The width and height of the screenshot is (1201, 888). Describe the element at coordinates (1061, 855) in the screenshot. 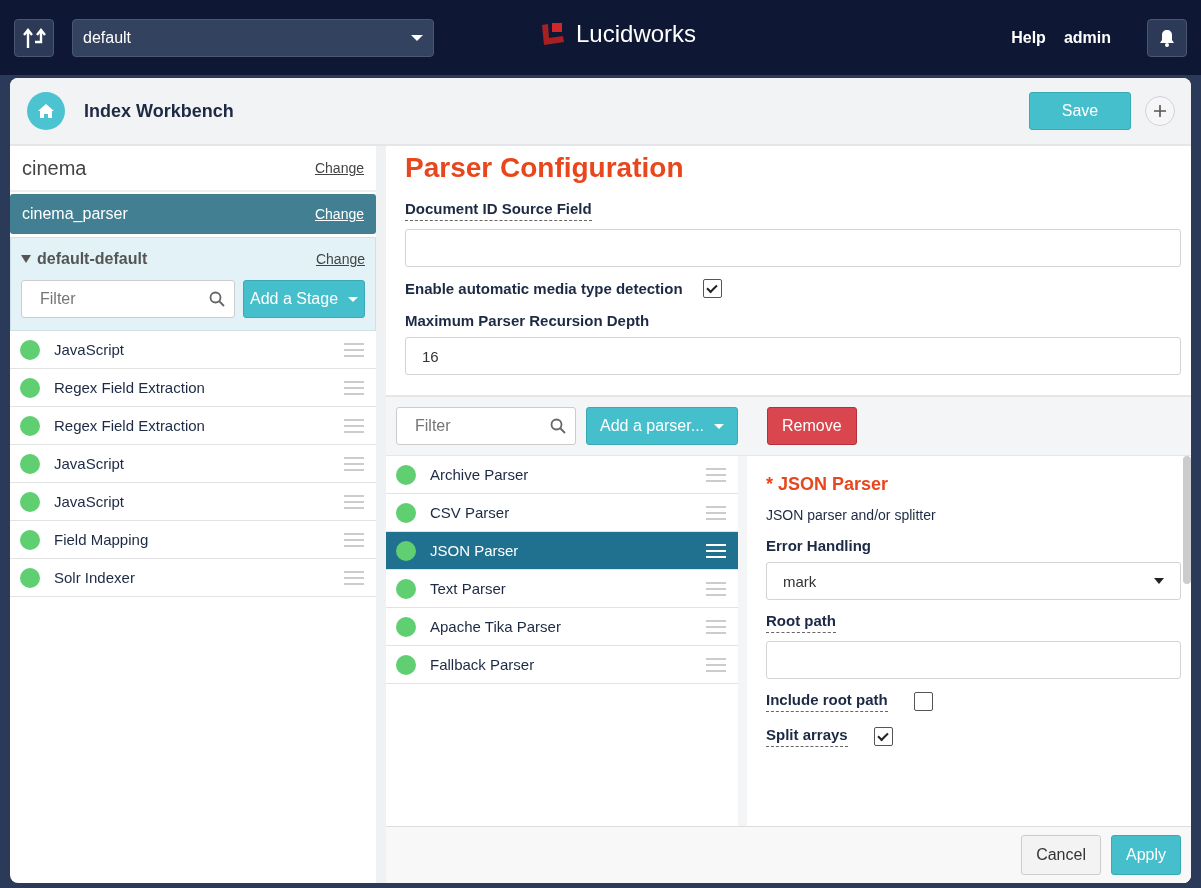

I see `cancel-button: Cancel` at that location.